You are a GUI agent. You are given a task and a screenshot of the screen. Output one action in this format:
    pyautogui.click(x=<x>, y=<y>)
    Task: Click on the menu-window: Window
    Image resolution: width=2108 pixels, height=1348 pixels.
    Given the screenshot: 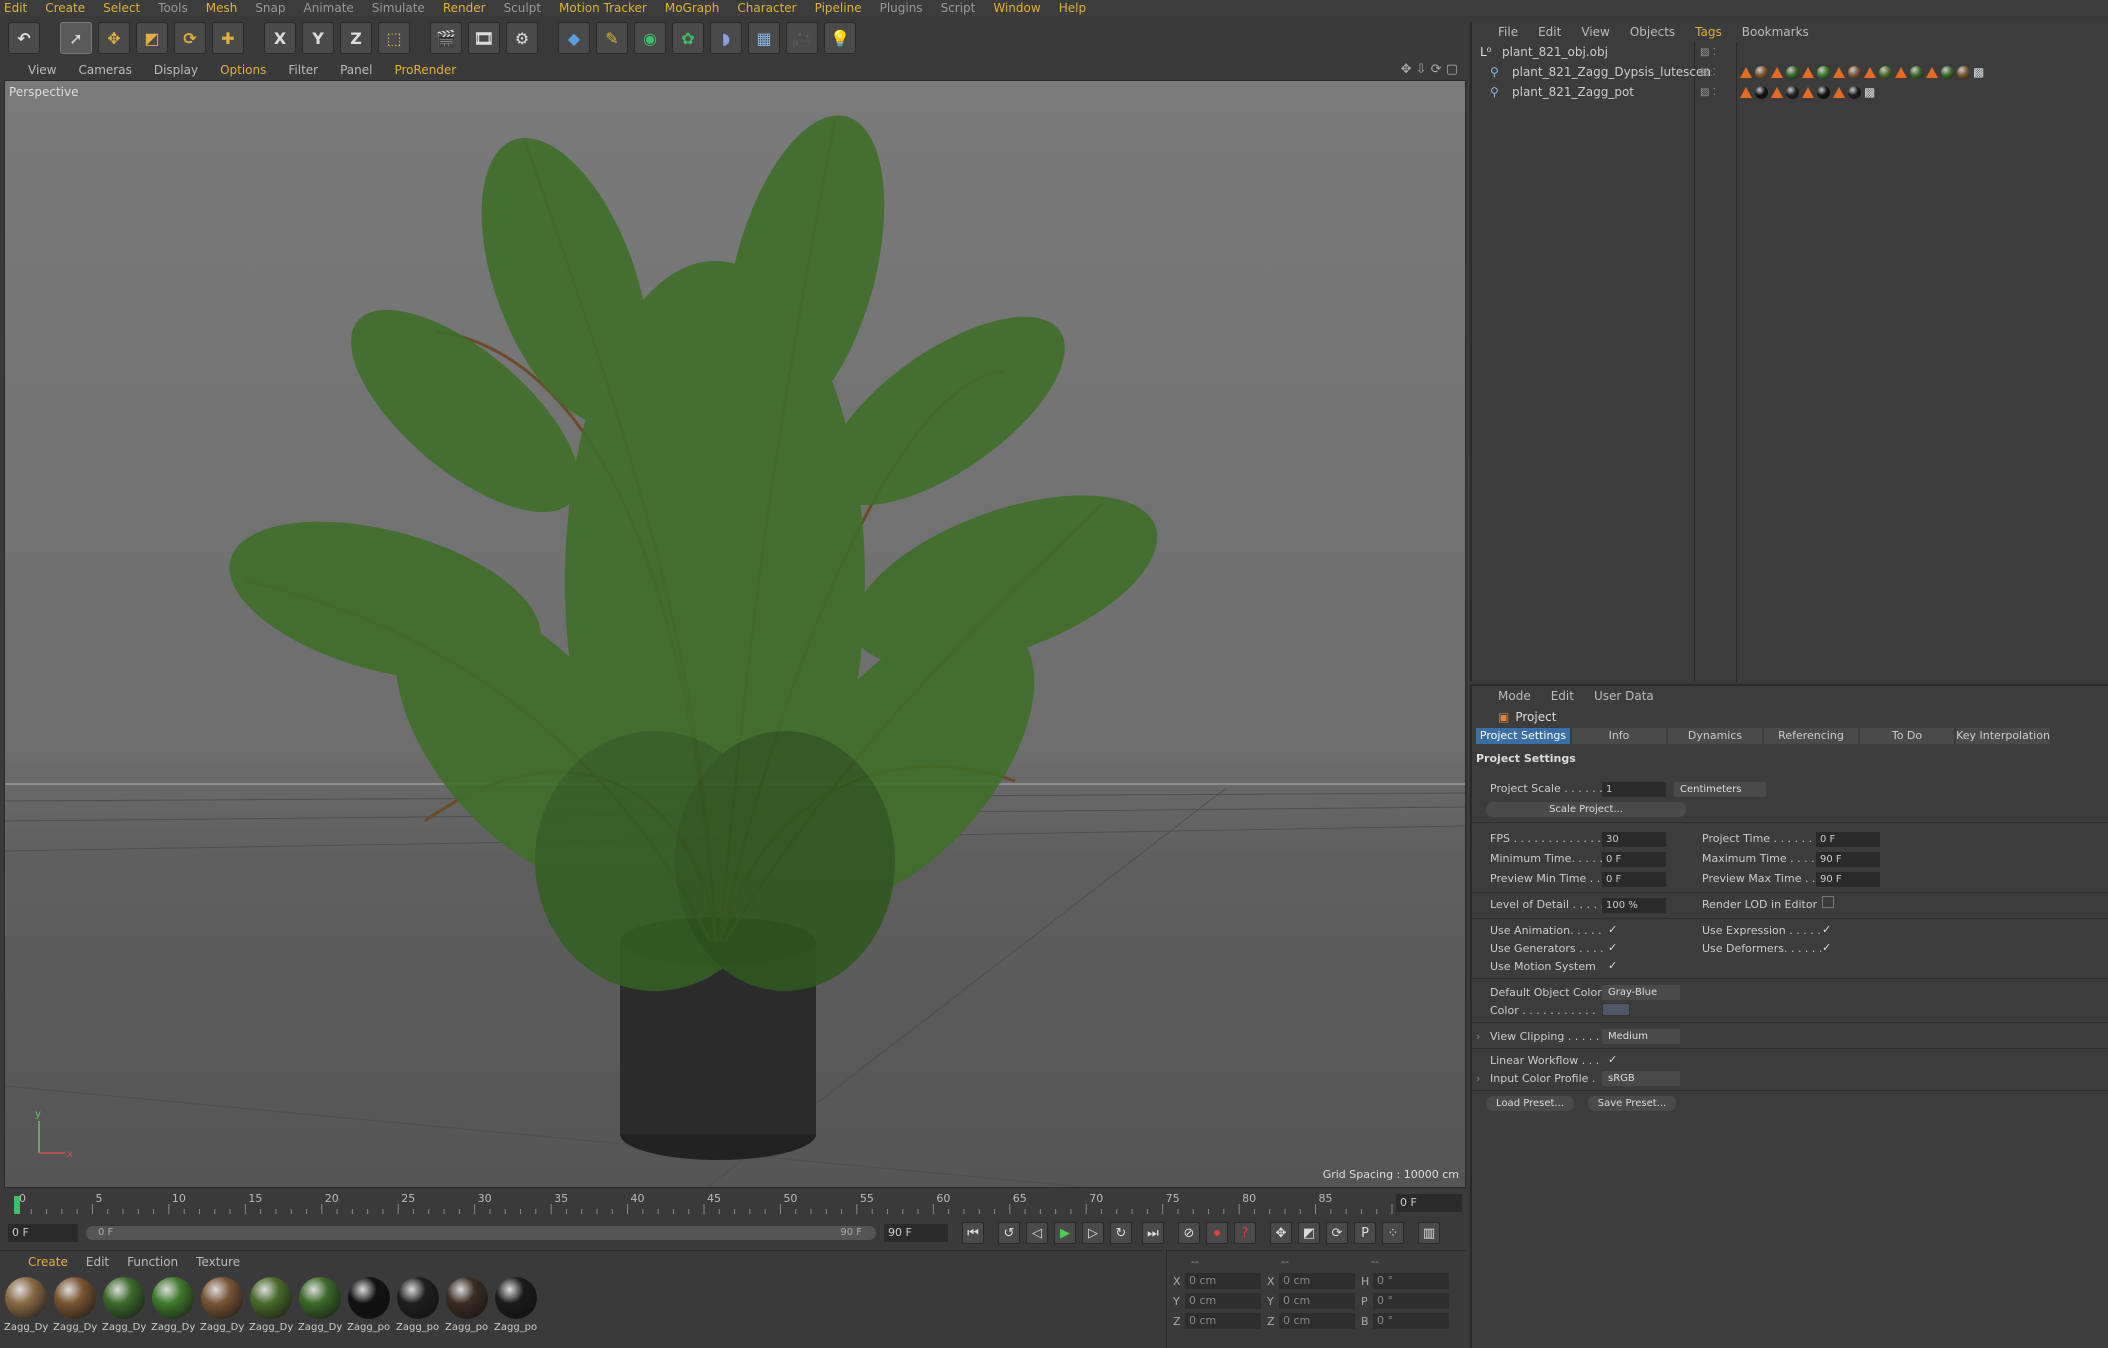 What is the action you would take?
    pyautogui.click(x=1016, y=8)
    